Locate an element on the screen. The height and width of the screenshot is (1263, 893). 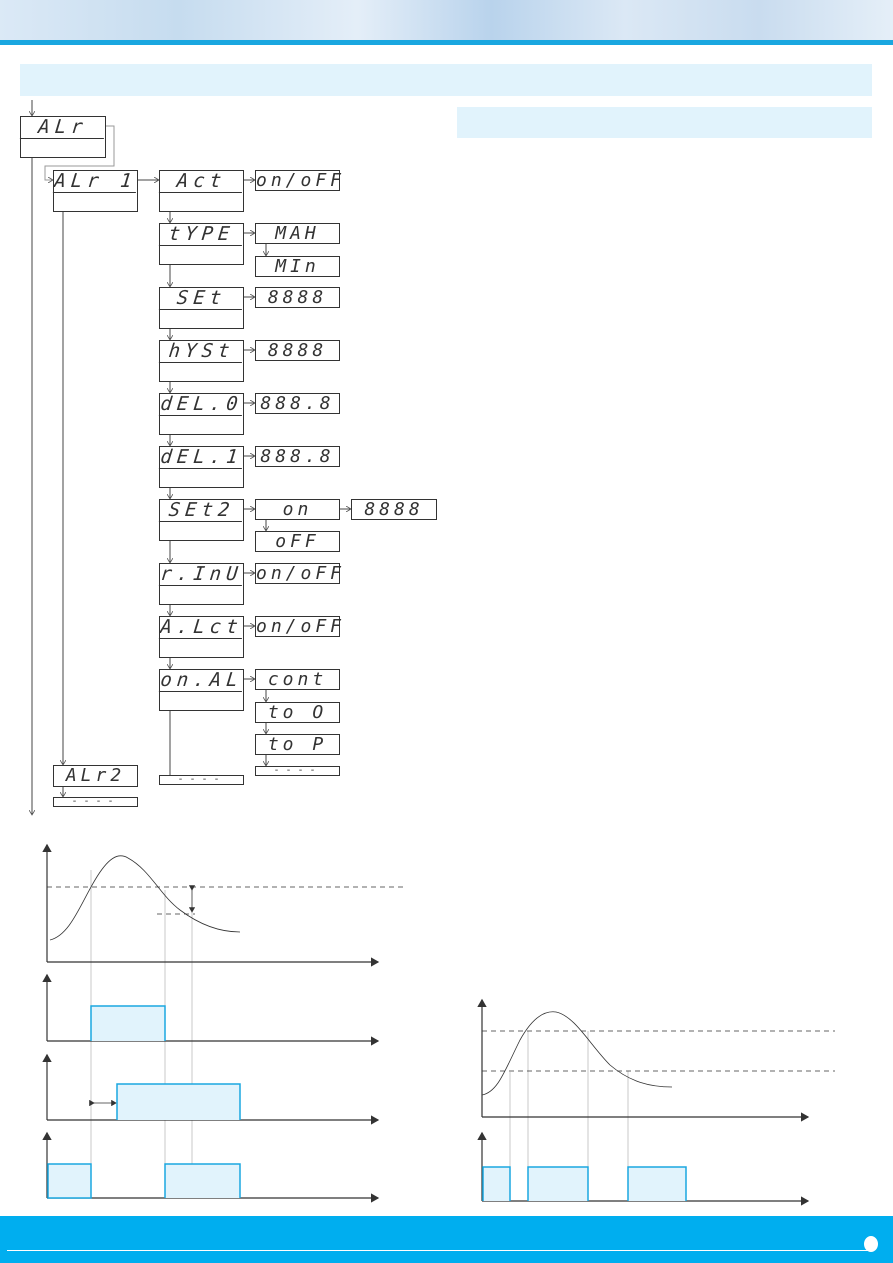
footer-bar is located at coordinates (446, 1239).